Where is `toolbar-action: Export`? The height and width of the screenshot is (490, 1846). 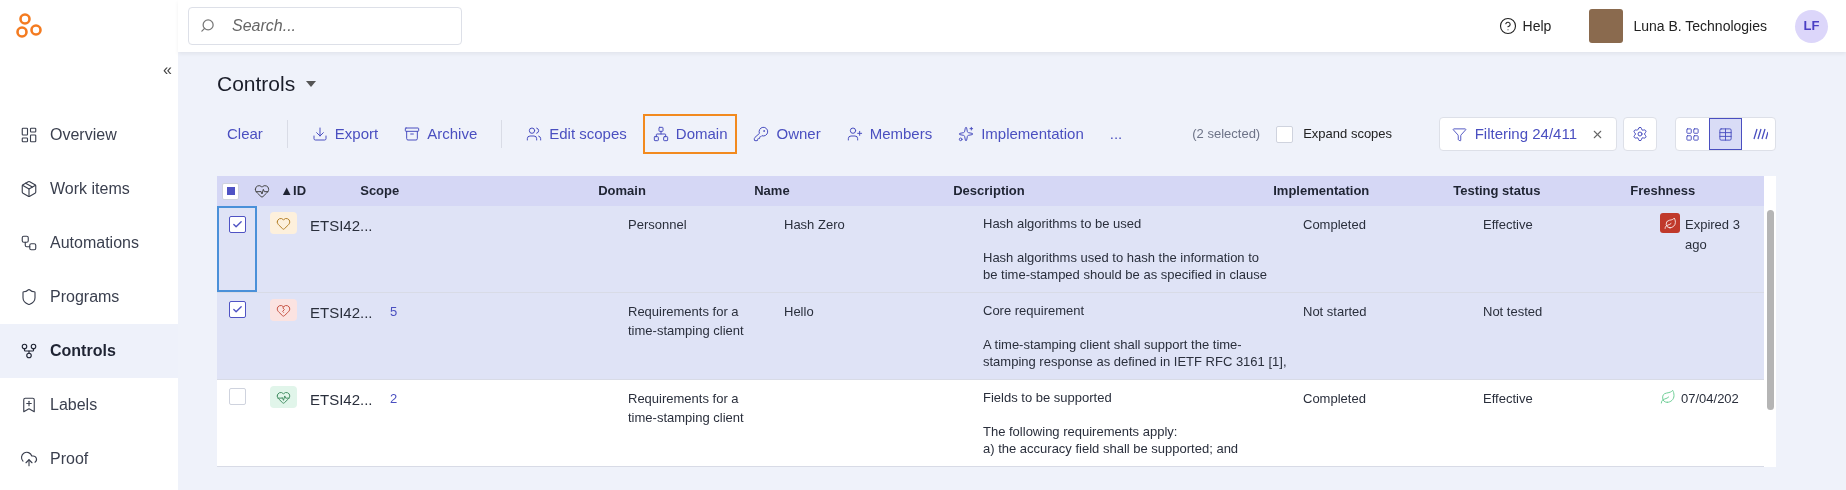
toolbar-action: Export is located at coordinates (345, 134).